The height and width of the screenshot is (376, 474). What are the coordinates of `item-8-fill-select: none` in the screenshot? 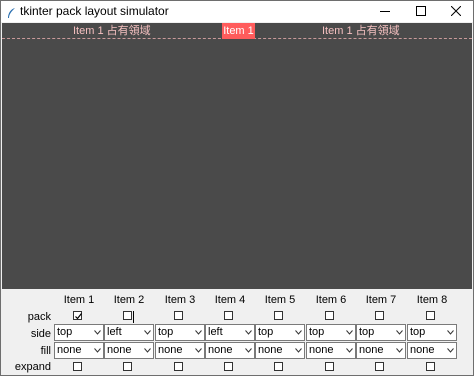 It's located at (432, 350).